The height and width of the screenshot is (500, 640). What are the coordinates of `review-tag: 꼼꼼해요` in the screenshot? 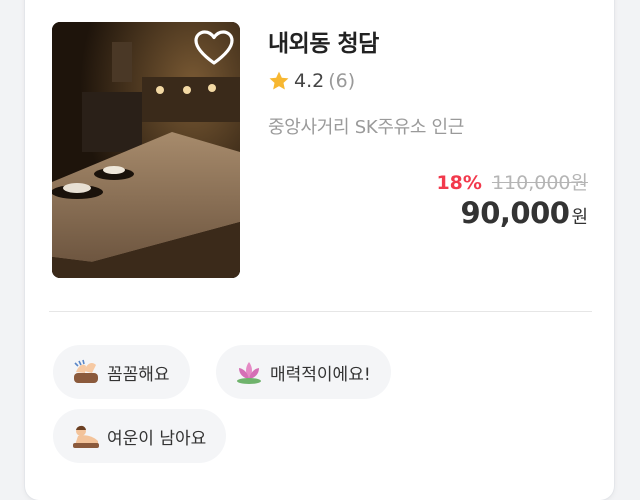 It's located at (121, 372).